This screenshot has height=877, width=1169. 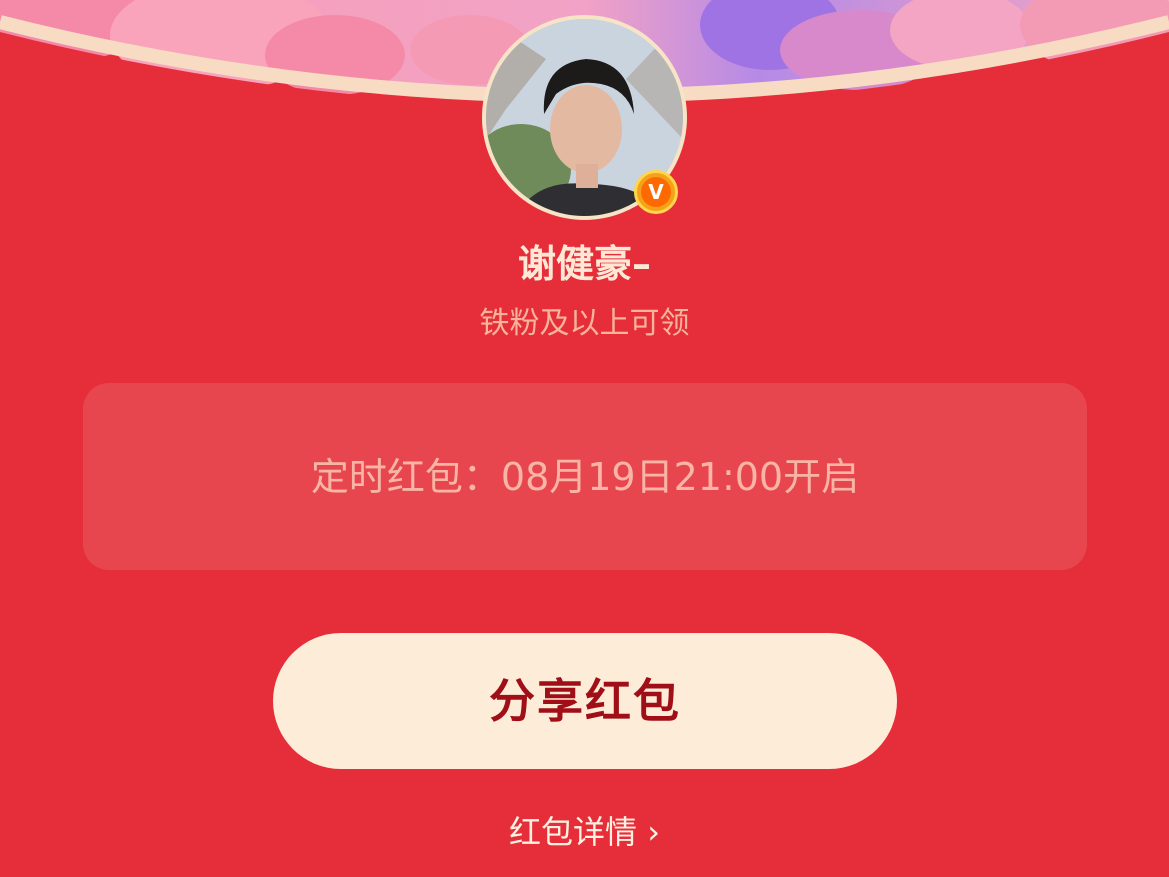 What do you see at coordinates (584, 117) in the screenshot?
I see `sender-avatar-group: V` at bounding box center [584, 117].